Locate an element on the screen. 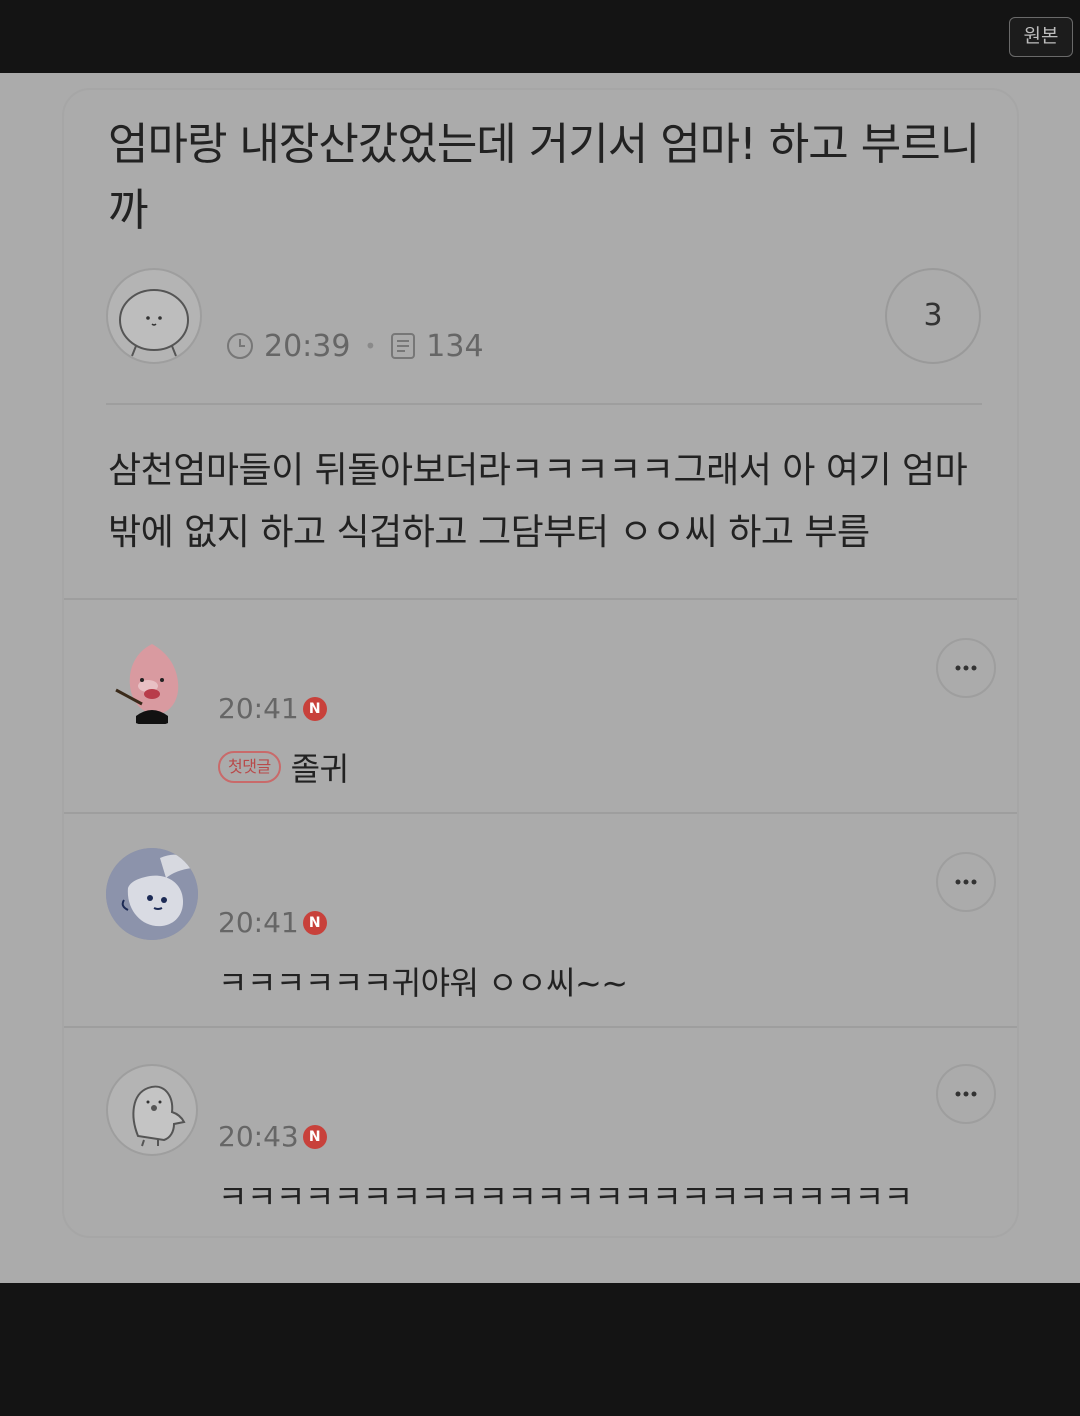 This screenshot has height=1416, width=1080. original-image-button: 원본 is located at coordinates (1041, 37).